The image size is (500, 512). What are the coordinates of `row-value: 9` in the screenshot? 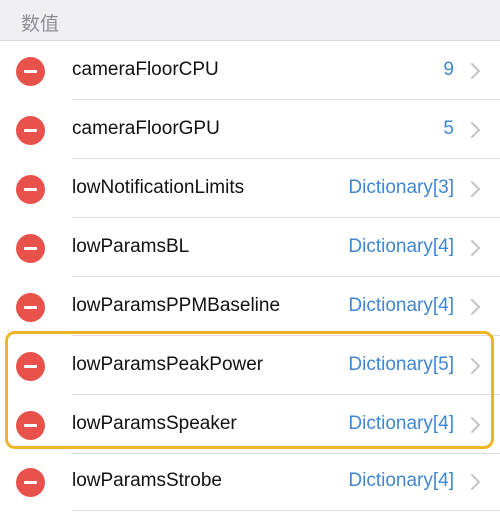 It's located at (448, 69).